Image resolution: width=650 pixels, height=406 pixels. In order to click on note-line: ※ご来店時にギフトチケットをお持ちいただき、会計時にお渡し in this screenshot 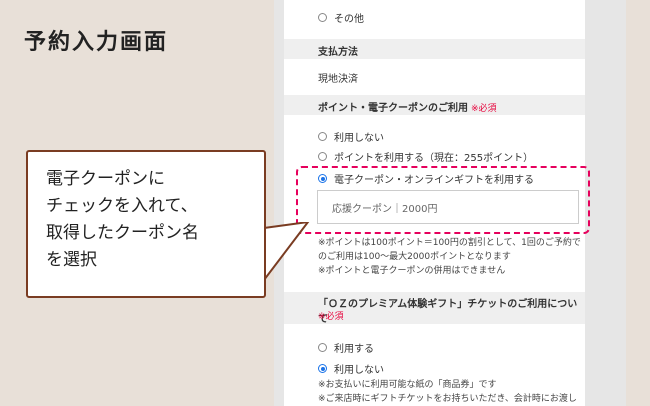, I will do `click(447, 399)`.